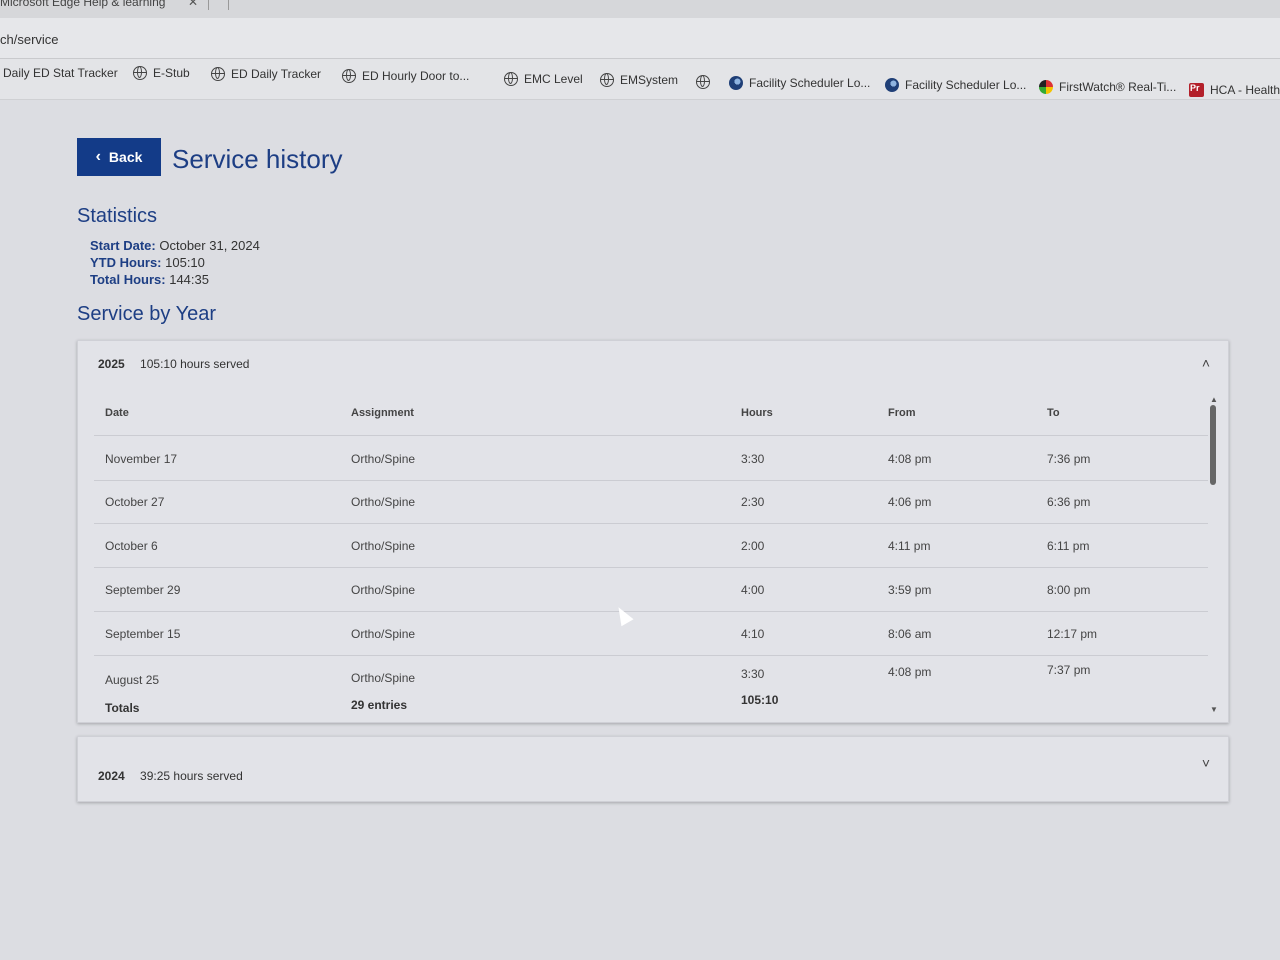 The image size is (1280, 960). I want to click on browser-tab-title: Microsoft Edge Help & learning, so click(82, 4).